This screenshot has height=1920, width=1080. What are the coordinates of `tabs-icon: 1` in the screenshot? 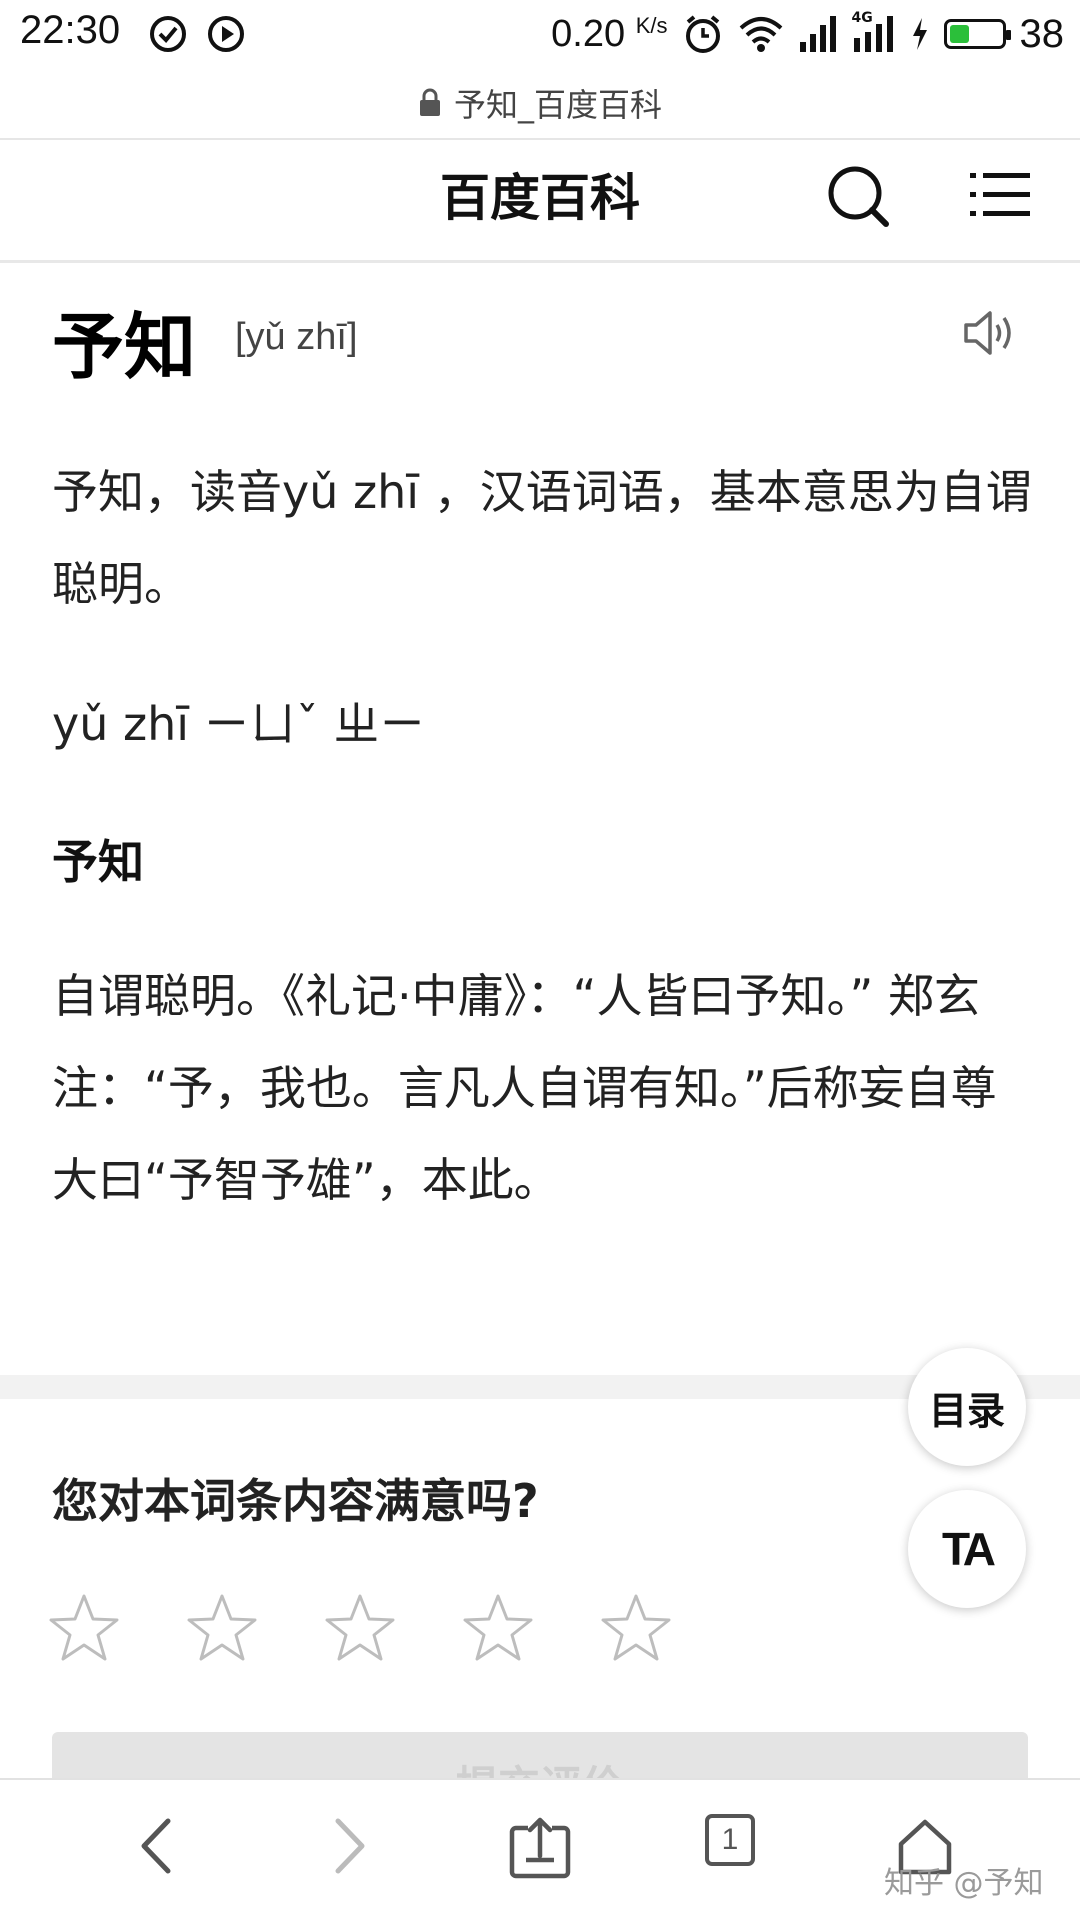 It's located at (730, 1840).